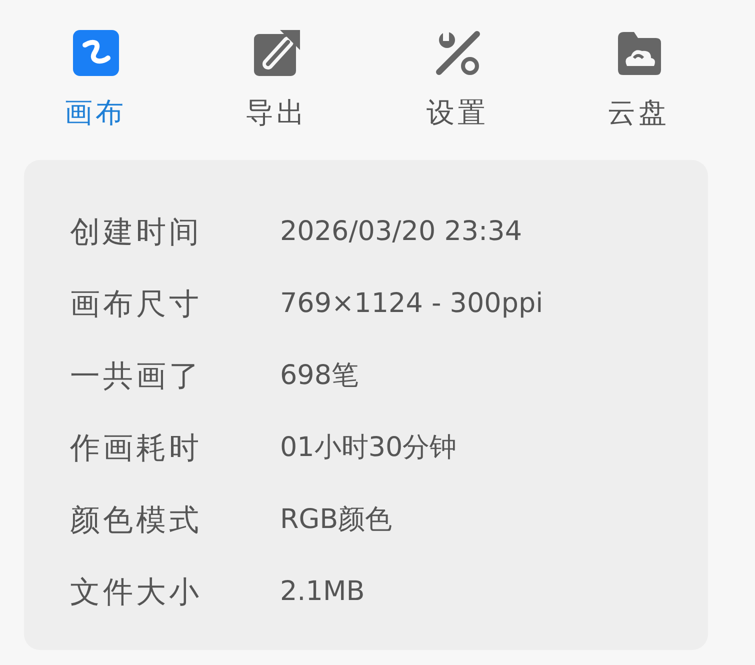 Image resolution: width=755 pixels, height=665 pixels. Describe the element at coordinates (277, 53) in the screenshot. I see `arrow-icon` at that location.